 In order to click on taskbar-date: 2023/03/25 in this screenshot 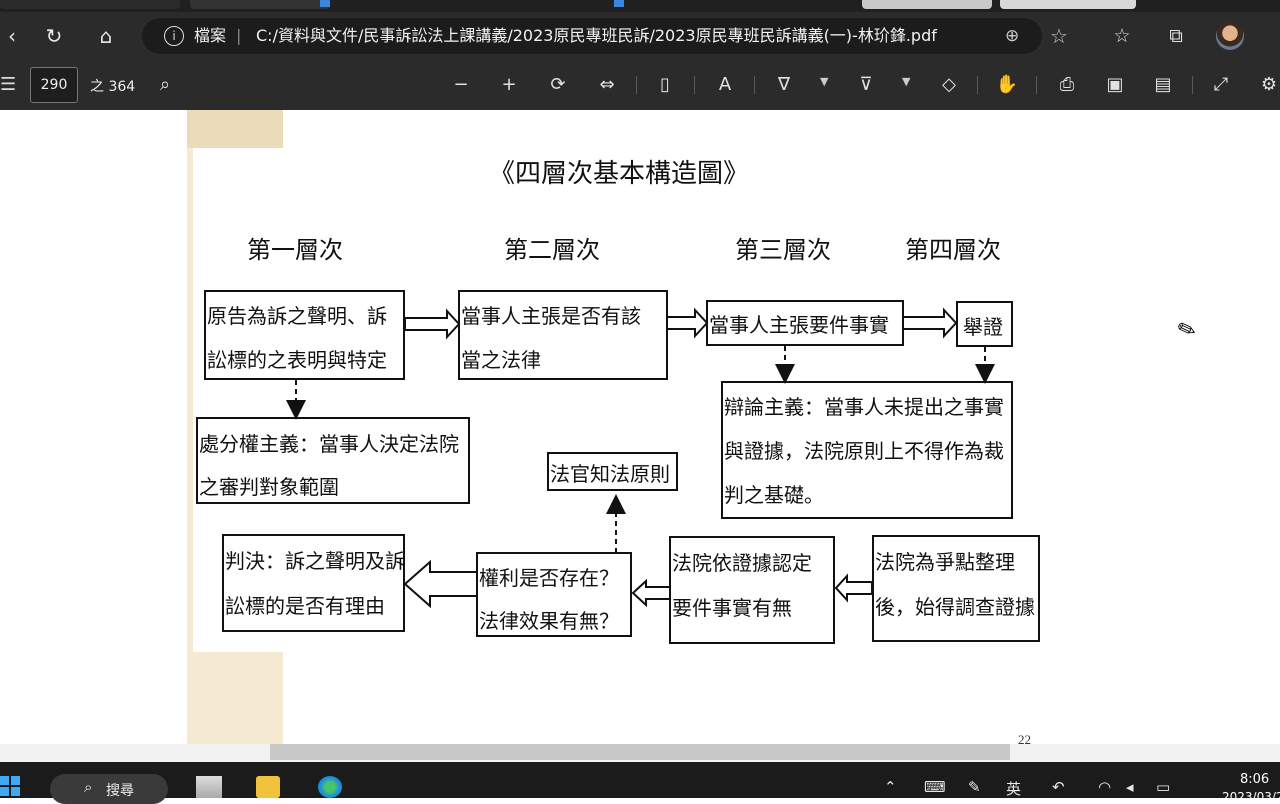, I will do `click(1251, 797)`.